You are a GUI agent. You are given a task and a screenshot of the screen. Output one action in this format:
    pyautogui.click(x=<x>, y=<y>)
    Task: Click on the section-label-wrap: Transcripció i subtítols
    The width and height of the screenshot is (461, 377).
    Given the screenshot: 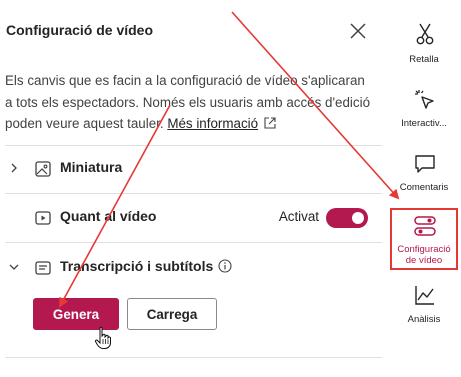 What is the action you would take?
    pyautogui.click(x=146, y=266)
    